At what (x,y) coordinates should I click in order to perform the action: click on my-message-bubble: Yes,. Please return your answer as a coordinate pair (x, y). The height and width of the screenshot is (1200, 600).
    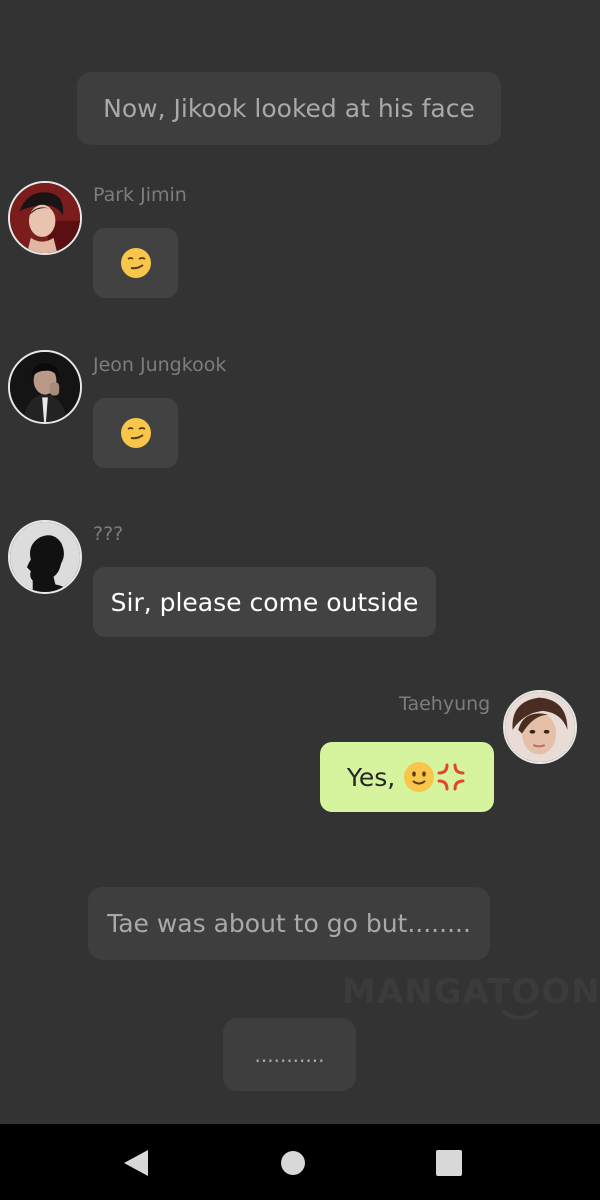
    Looking at the image, I should click on (407, 777).